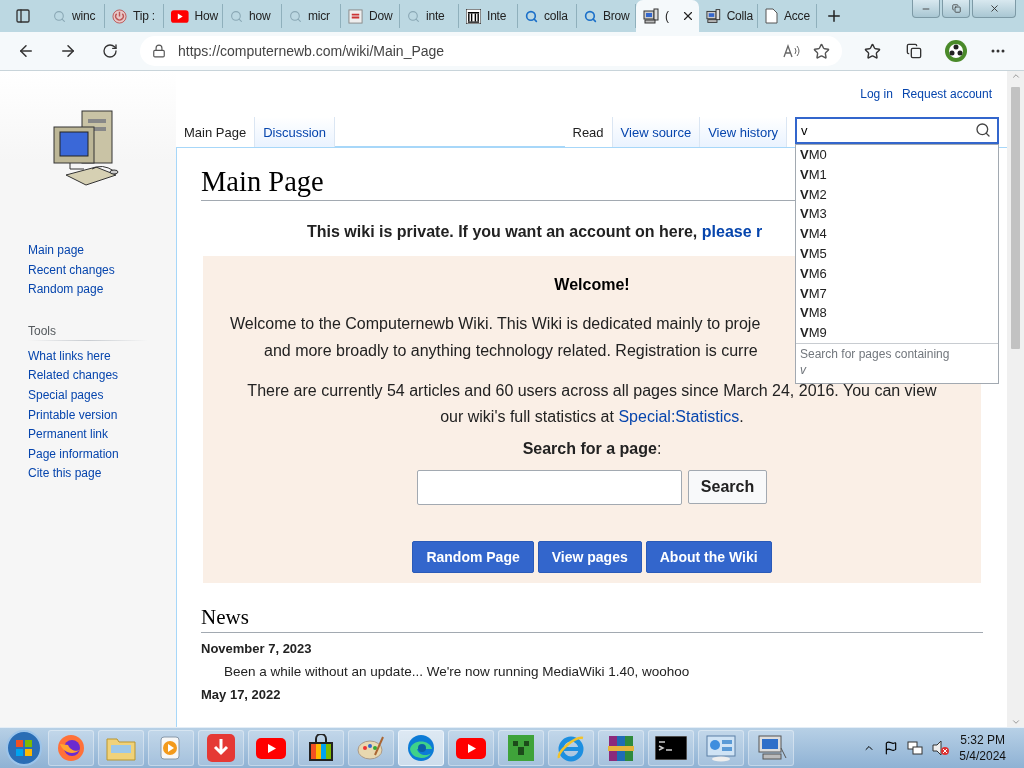 This screenshot has width=1024, height=768. I want to click on browser-tab: winc, so click(75, 16).